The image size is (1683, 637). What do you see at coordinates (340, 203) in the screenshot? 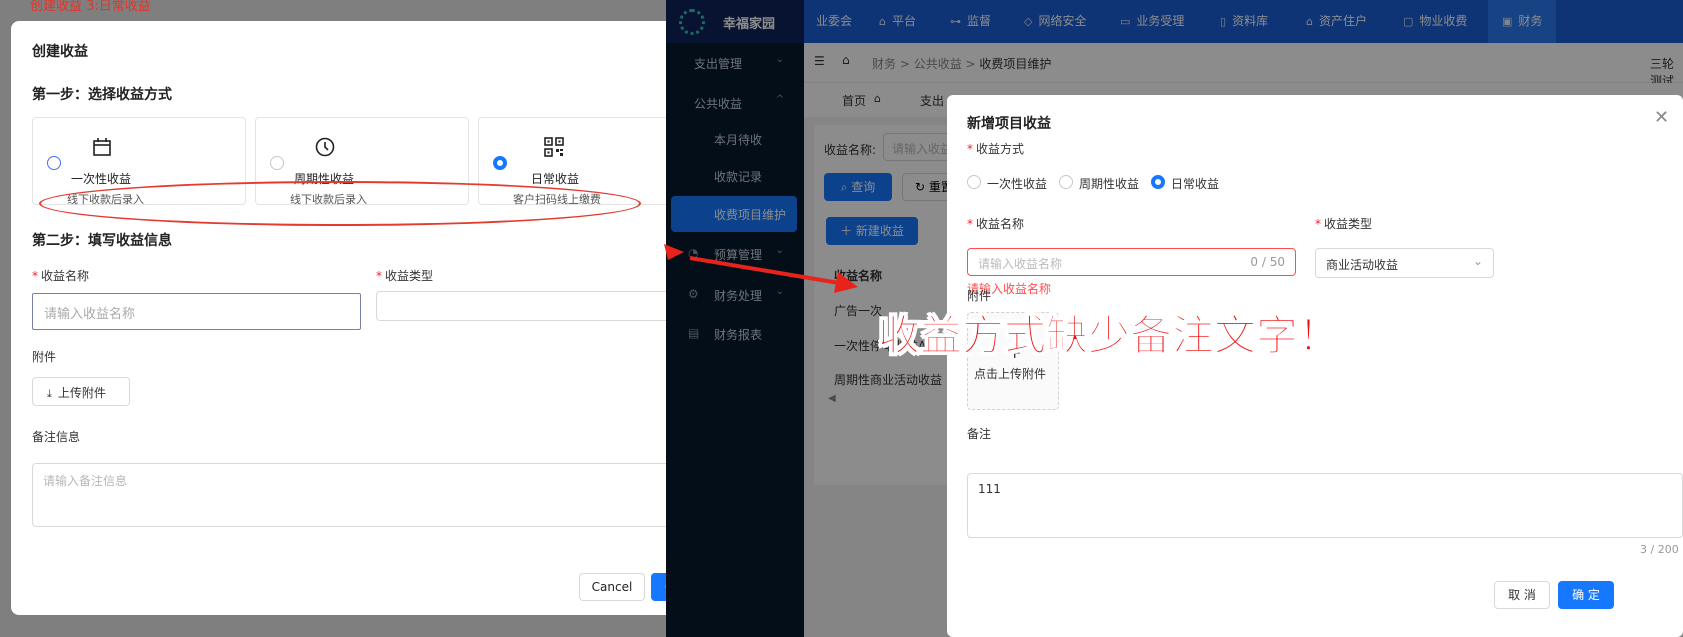
I see `annotation-ellipse` at bounding box center [340, 203].